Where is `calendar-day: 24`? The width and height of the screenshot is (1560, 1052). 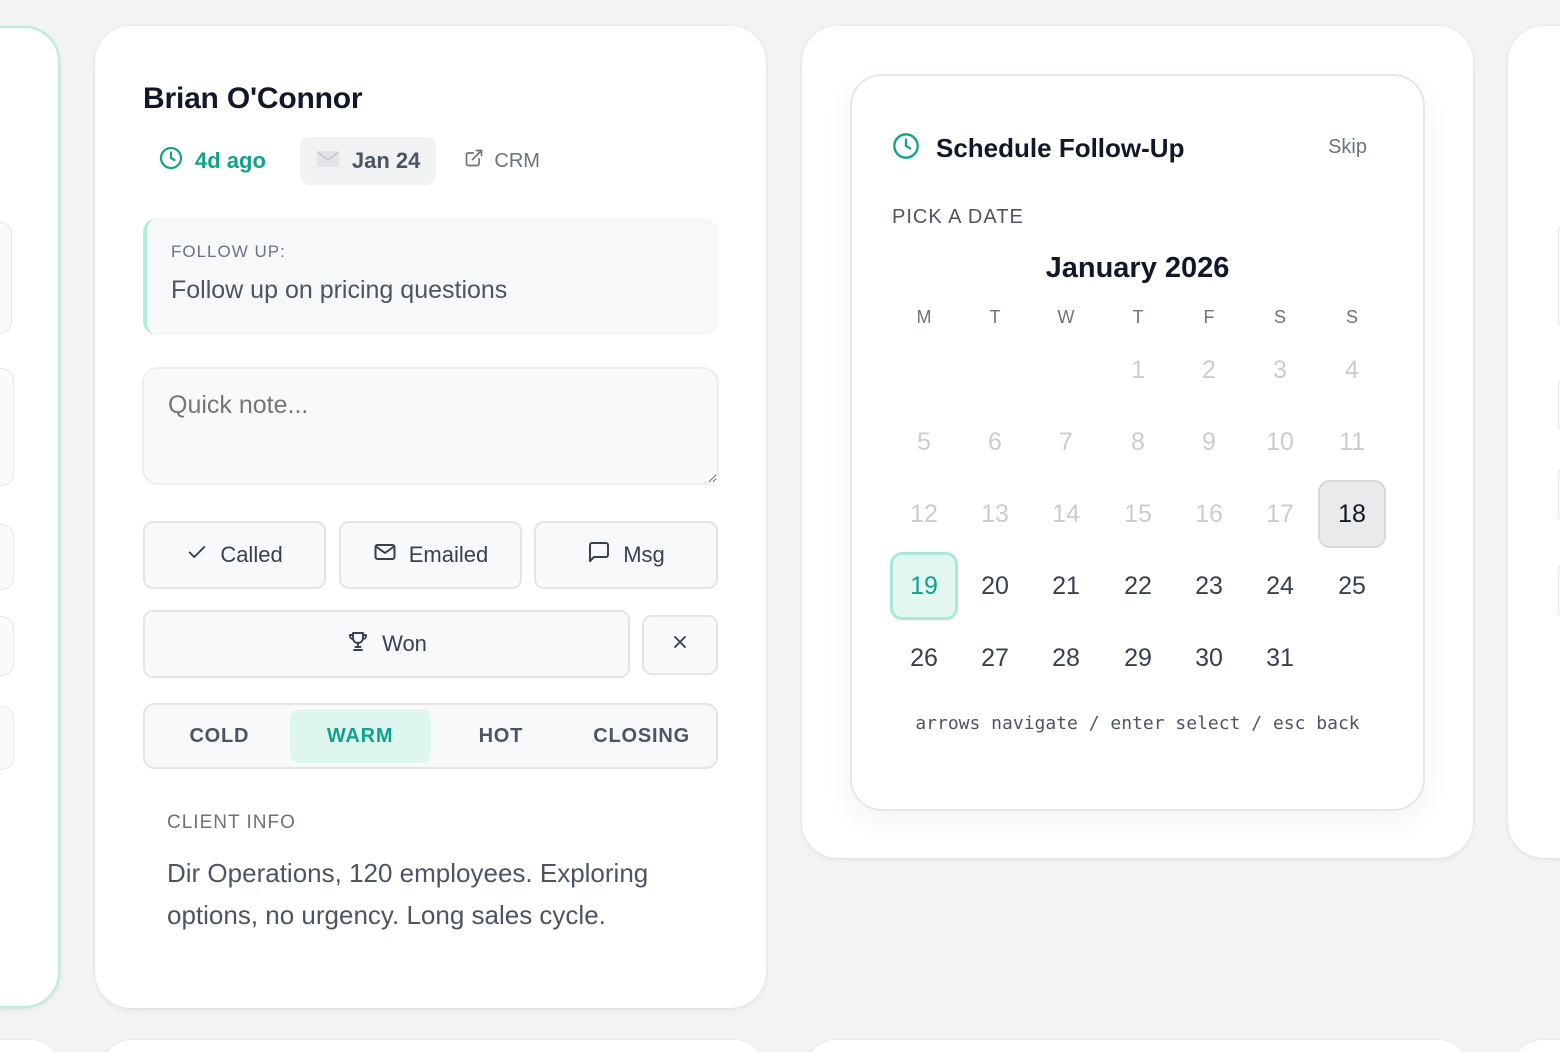 calendar-day: 24 is located at coordinates (1280, 586).